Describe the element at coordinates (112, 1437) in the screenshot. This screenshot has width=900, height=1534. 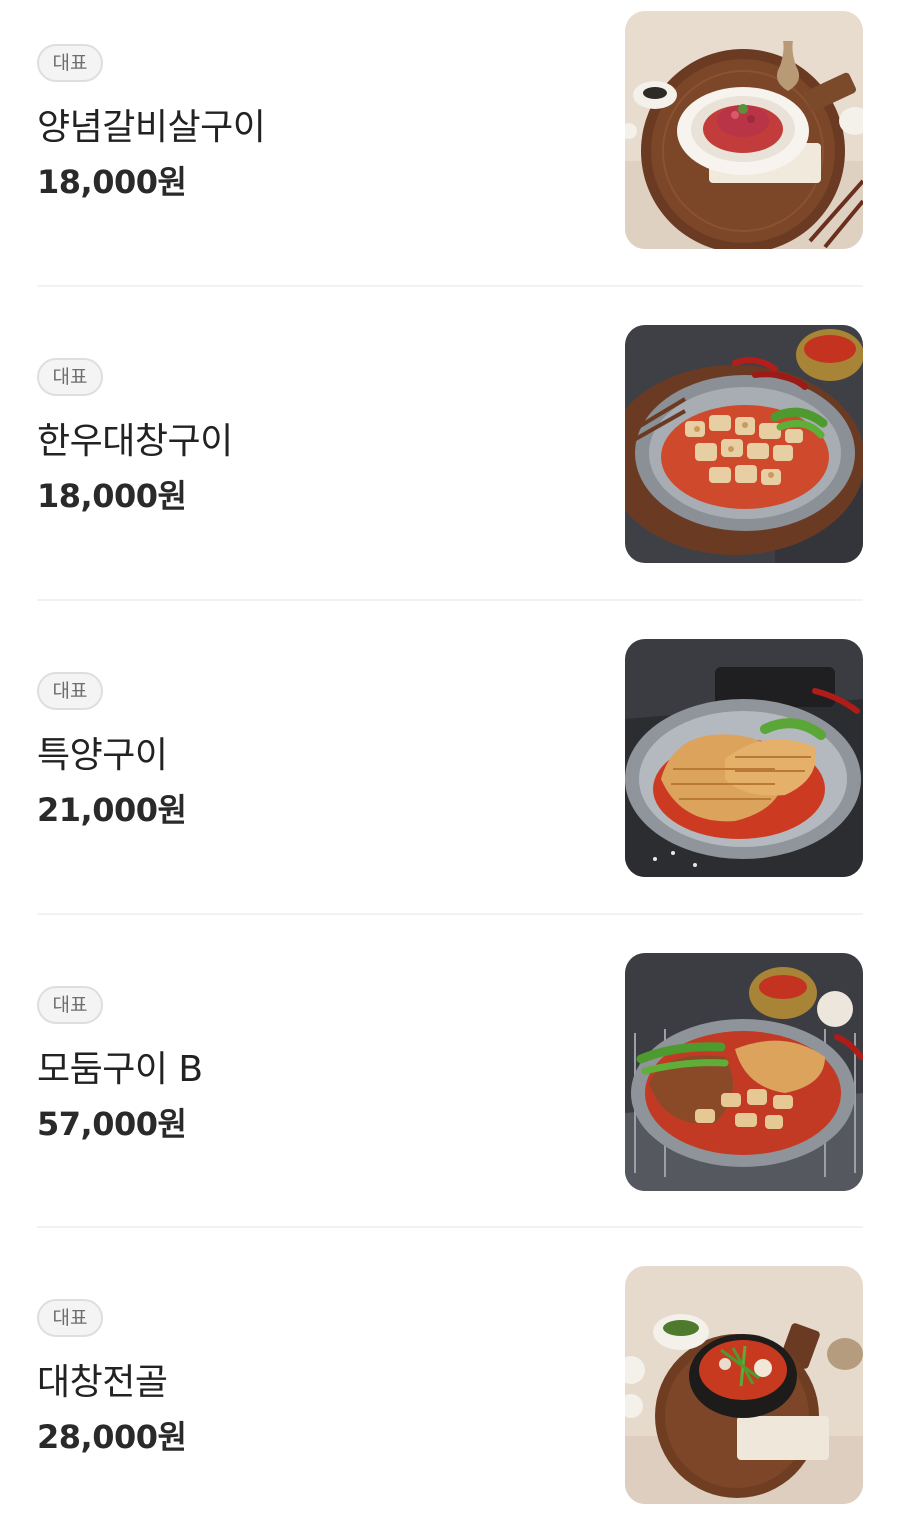
I see `menu-item-price: 28,000원` at that location.